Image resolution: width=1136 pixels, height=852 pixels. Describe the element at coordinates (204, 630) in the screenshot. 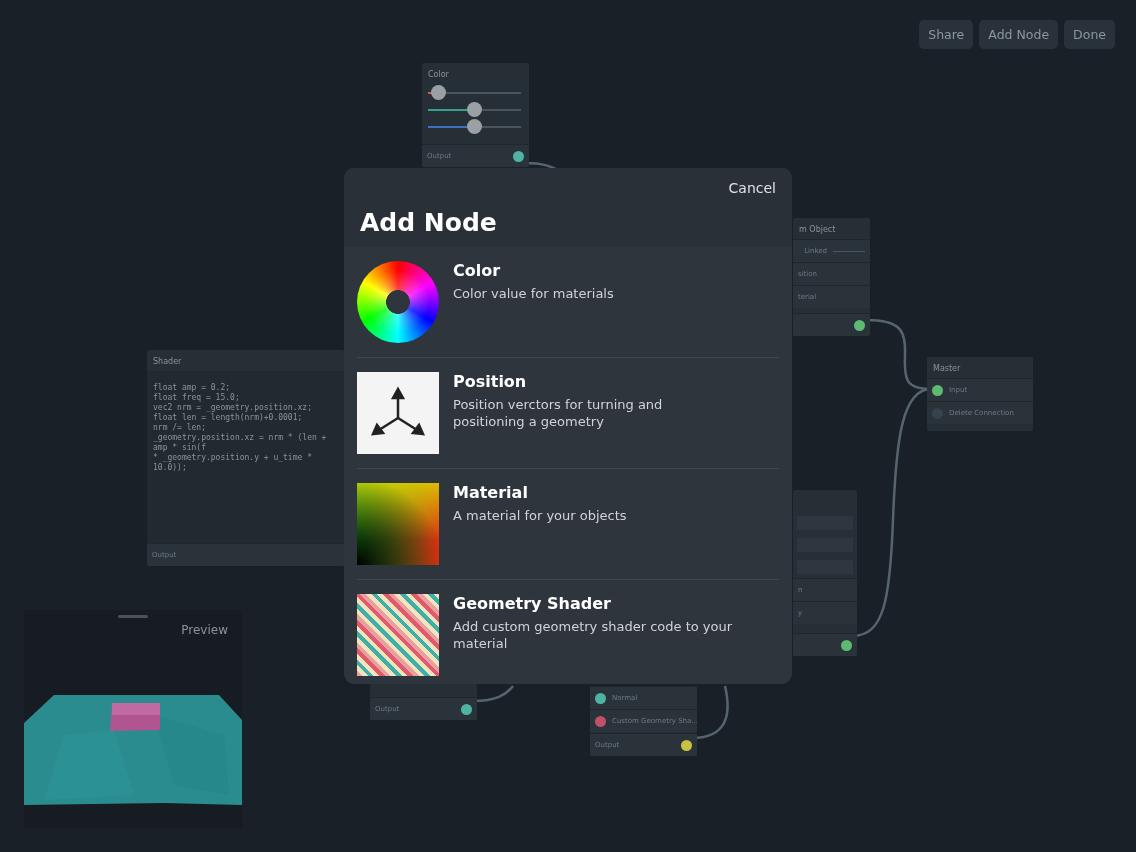

I see `preview-label: Preview` at that location.